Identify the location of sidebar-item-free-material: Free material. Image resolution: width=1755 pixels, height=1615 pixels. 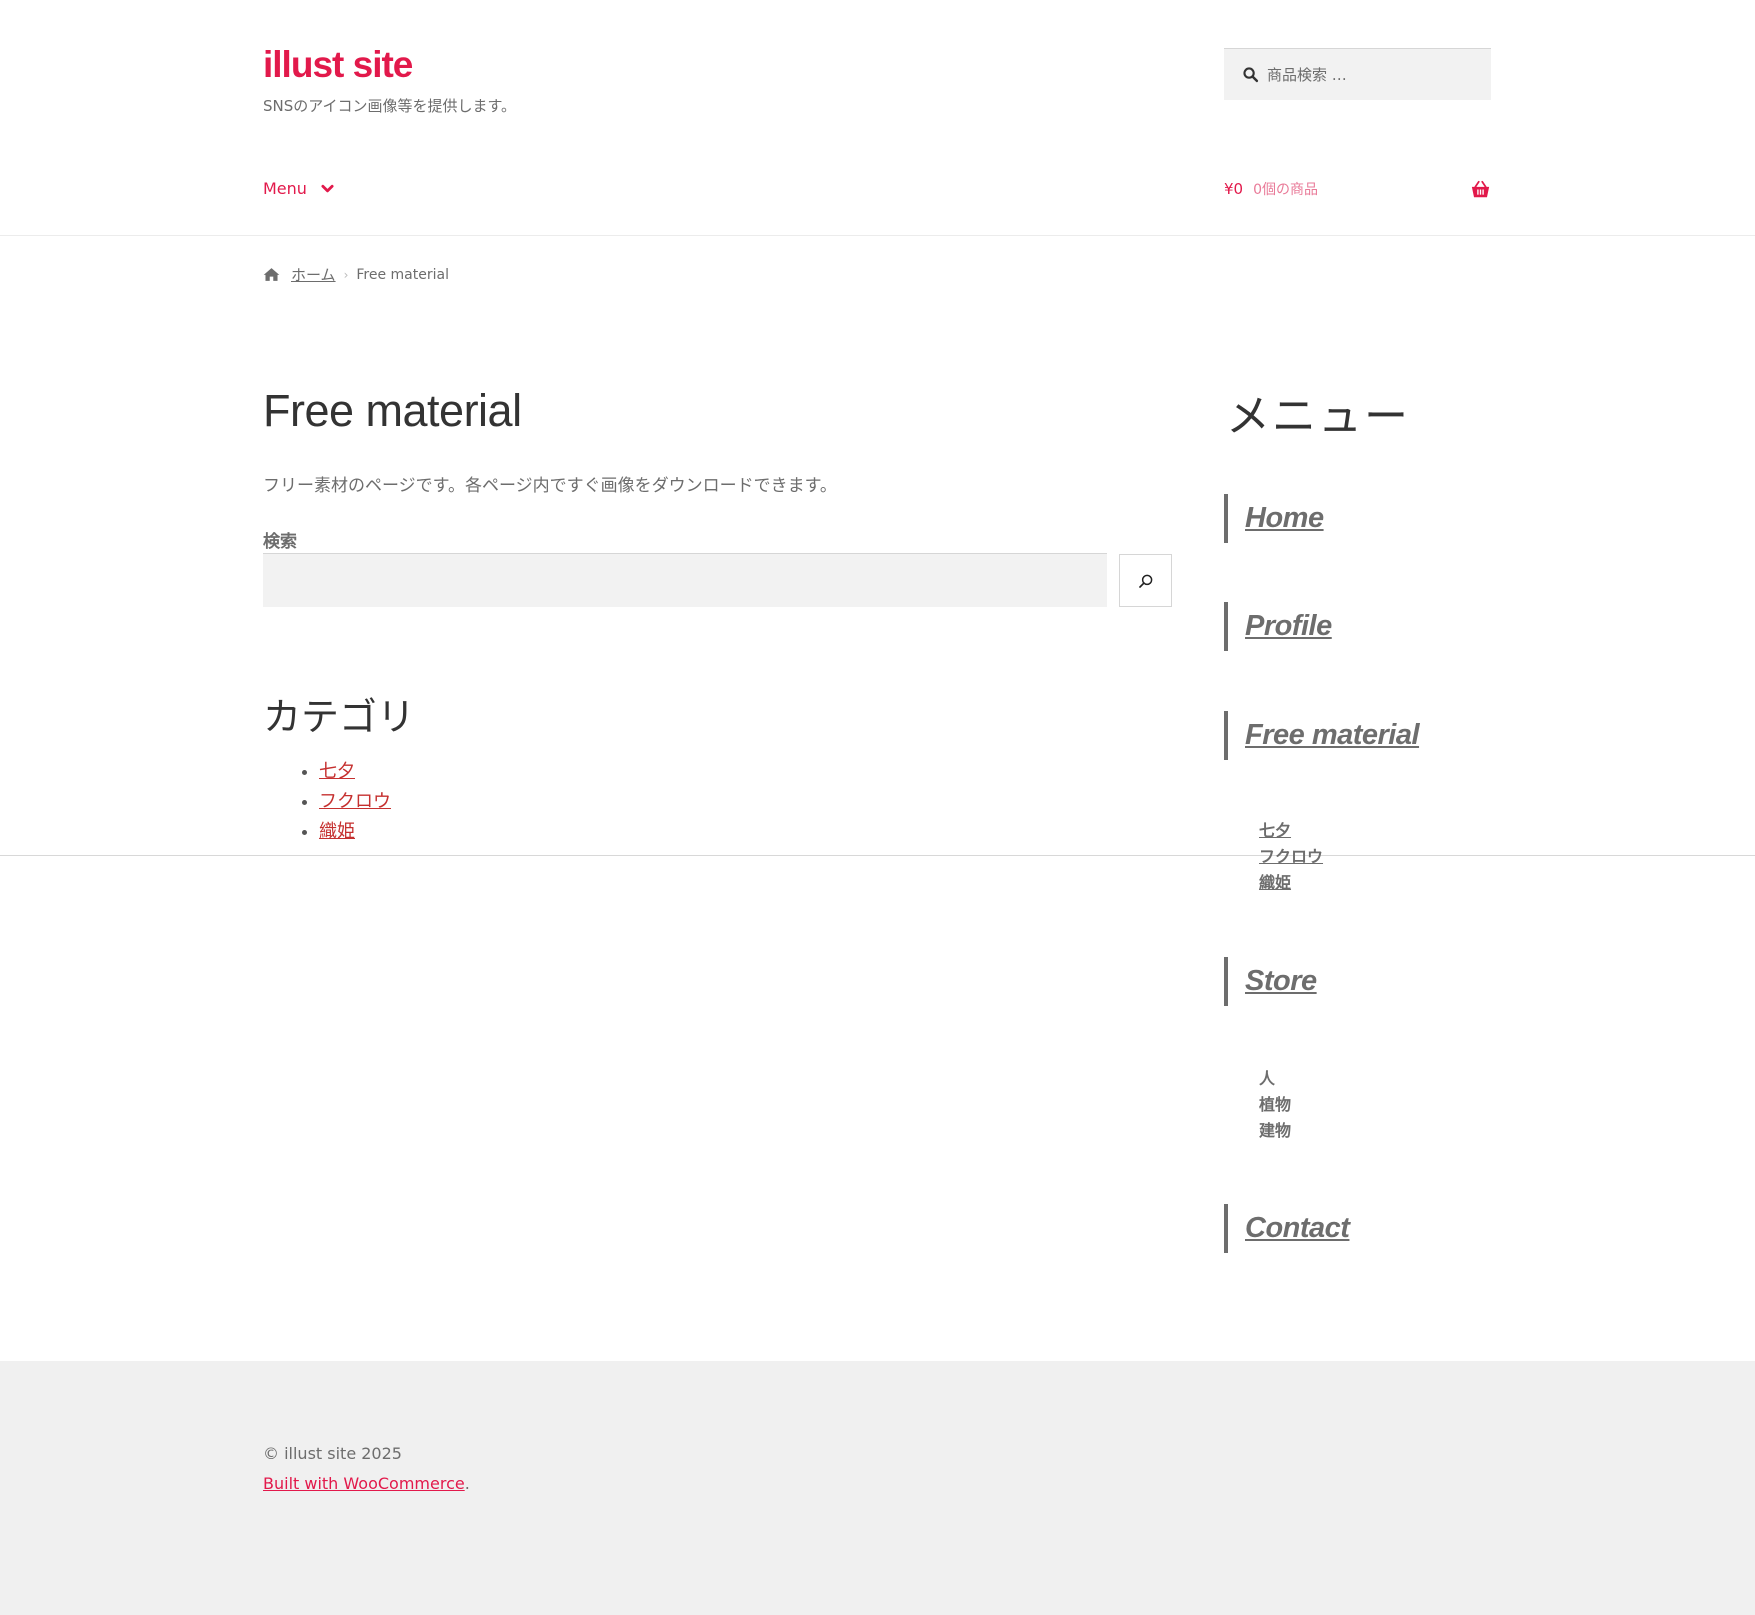
(1322, 735).